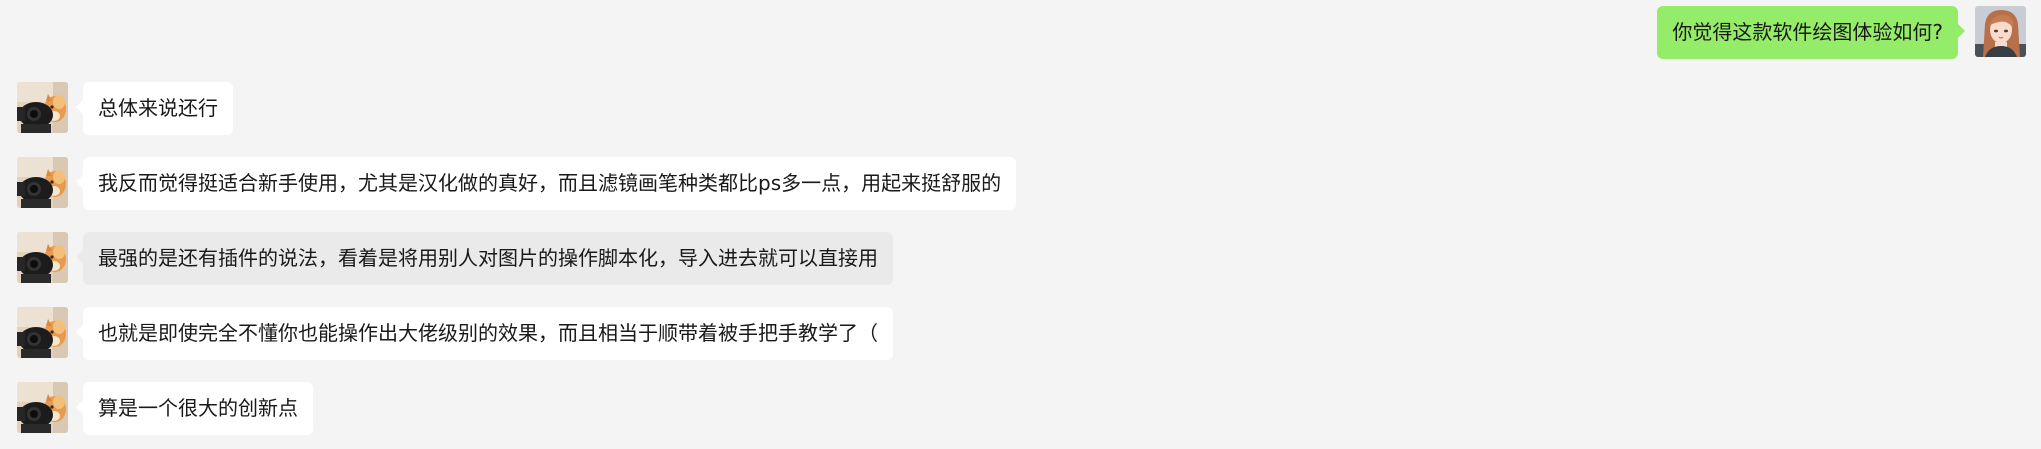 The height and width of the screenshot is (449, 2041). I want to click on outgoing-message-bubble: 你觉得这款软件绘图体验如何?, so click(1811, 32).